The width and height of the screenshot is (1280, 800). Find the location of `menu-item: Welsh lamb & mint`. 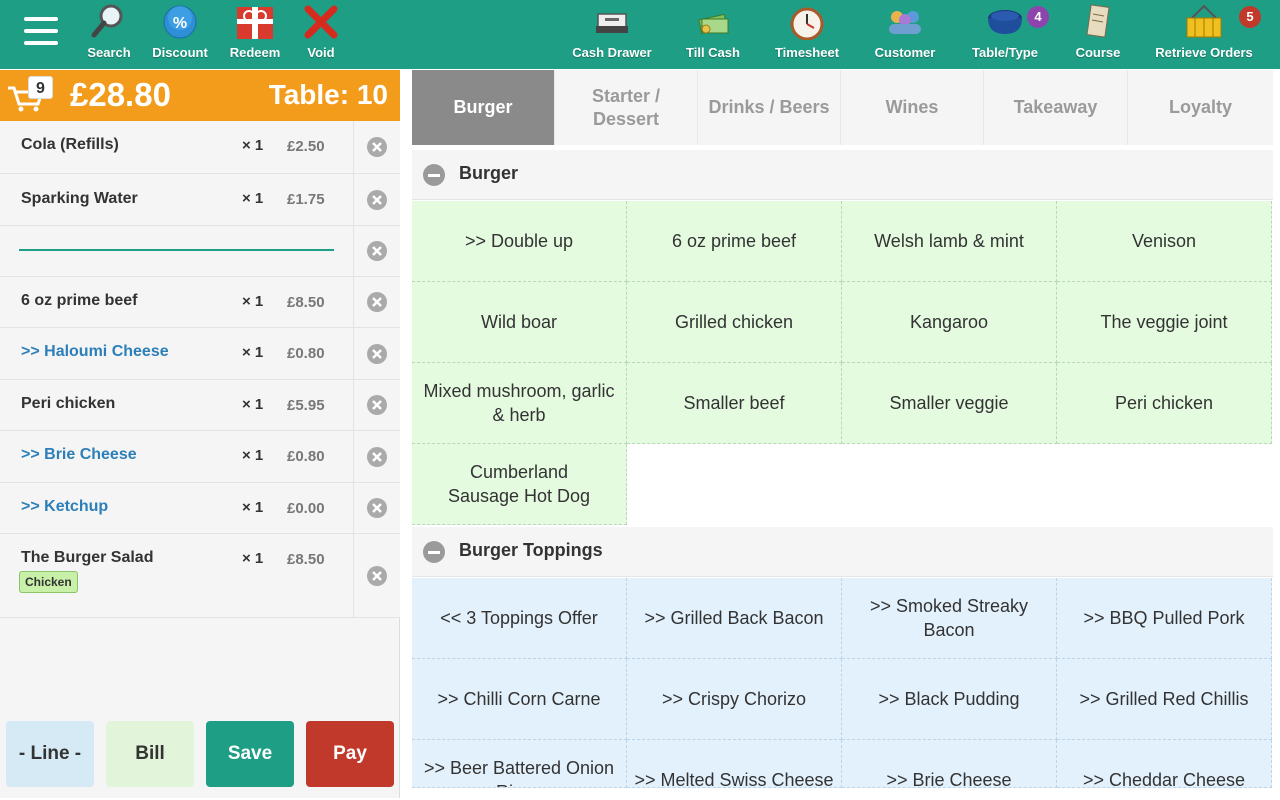

menu-item: Welsh lamb & mint is located at coordinates (949, 241).